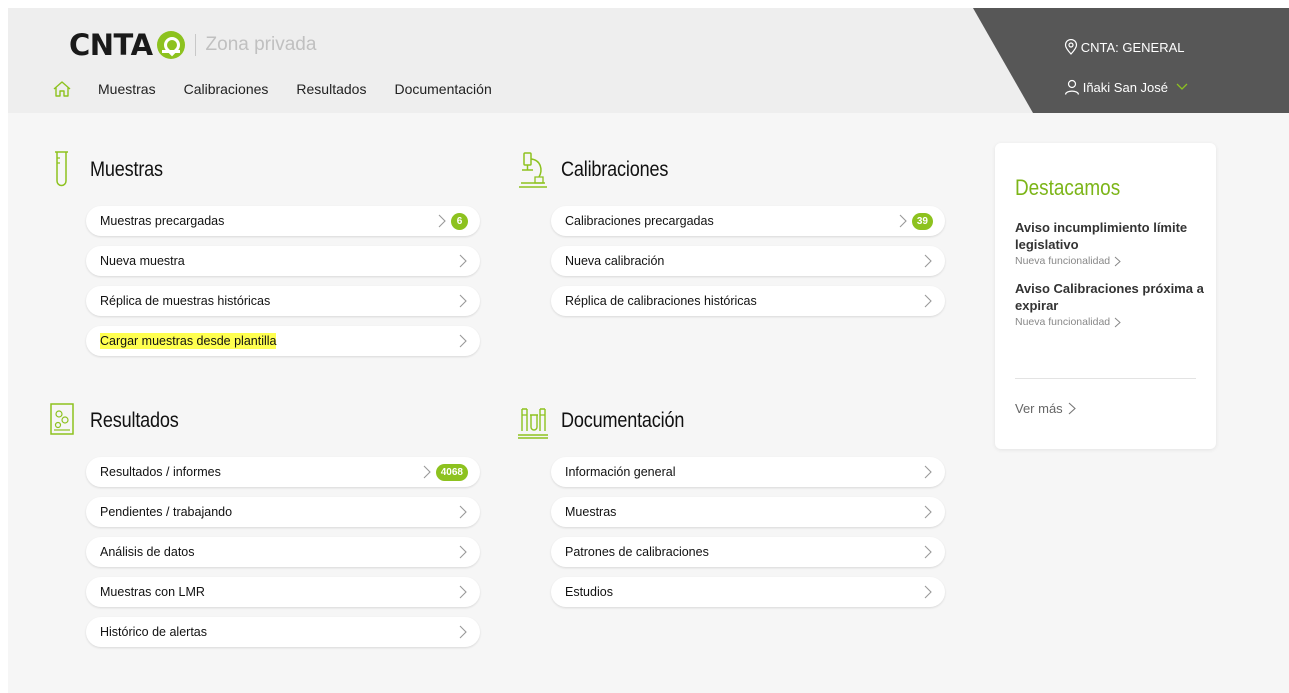  Describe the element at coordinates (261, 44) in the screenshot. I see `logo-subtitle: Zona privada` at that location.